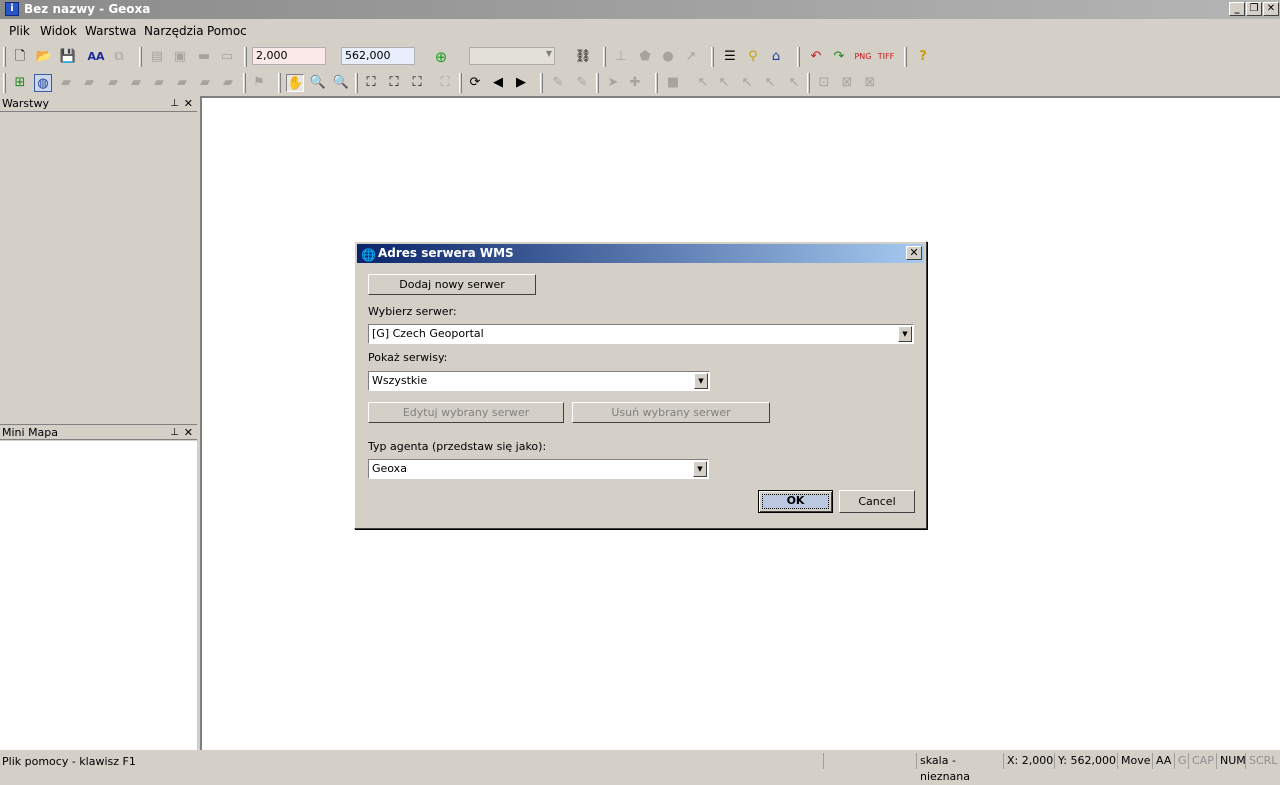 This screenshot has height=785, width=1280. What do you see at coordinates (730, 57) in the screenshot?
I see `properties-icon: ☰` at bounding box center [730, 57].